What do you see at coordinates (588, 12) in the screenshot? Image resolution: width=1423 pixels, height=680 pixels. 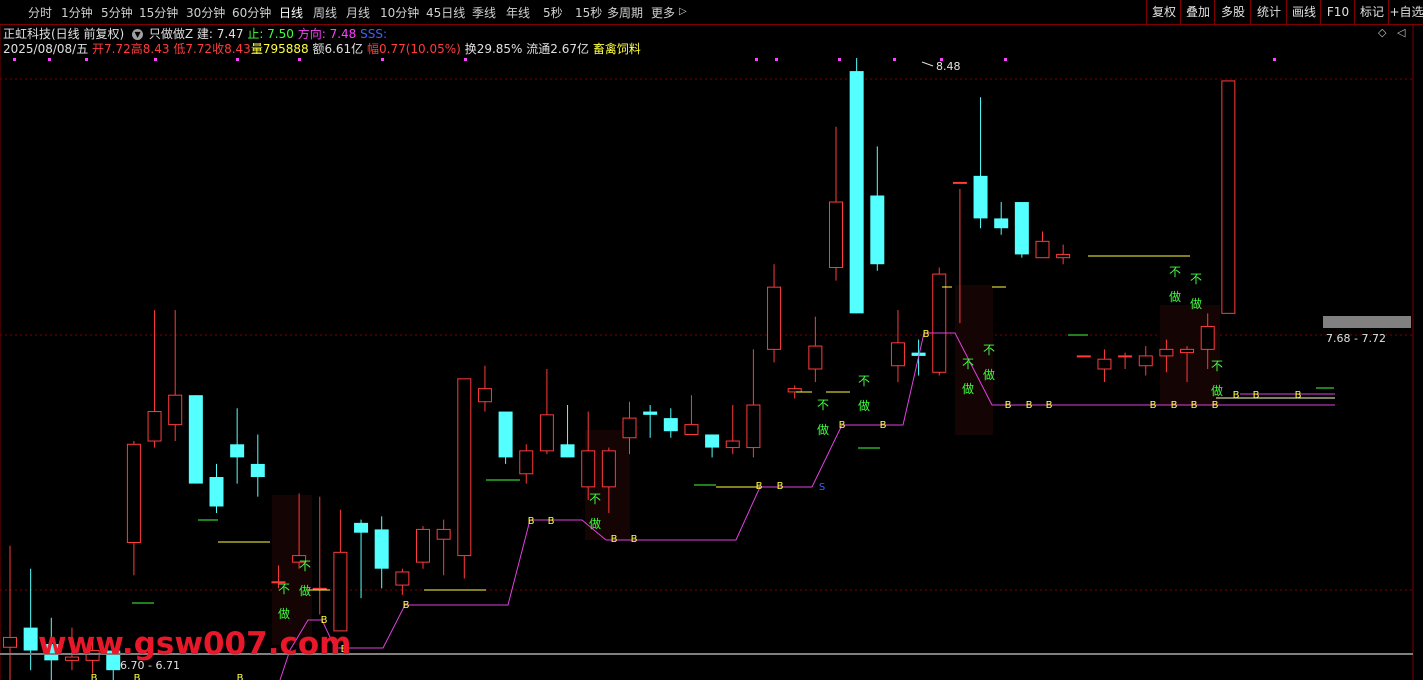 I see `period-tab-14: 15秒` at bounding box center [588, 12].